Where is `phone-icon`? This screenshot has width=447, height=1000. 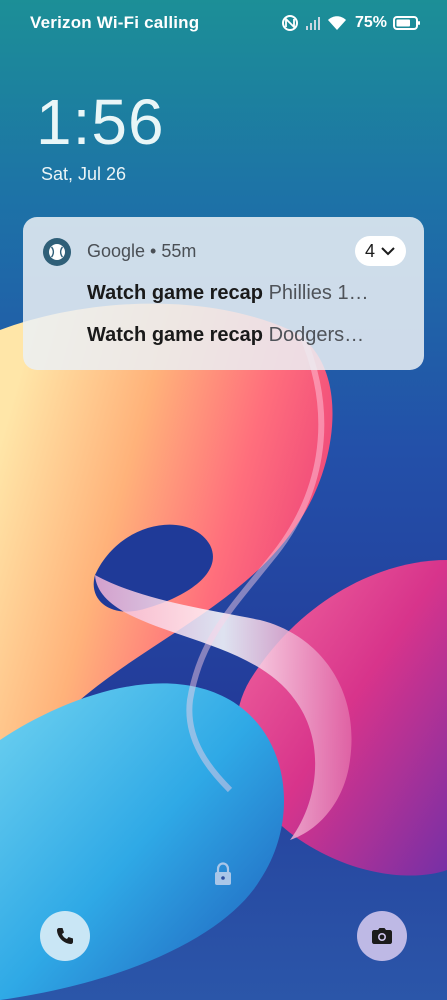 phone-icon is located at coordinates (65, 936).